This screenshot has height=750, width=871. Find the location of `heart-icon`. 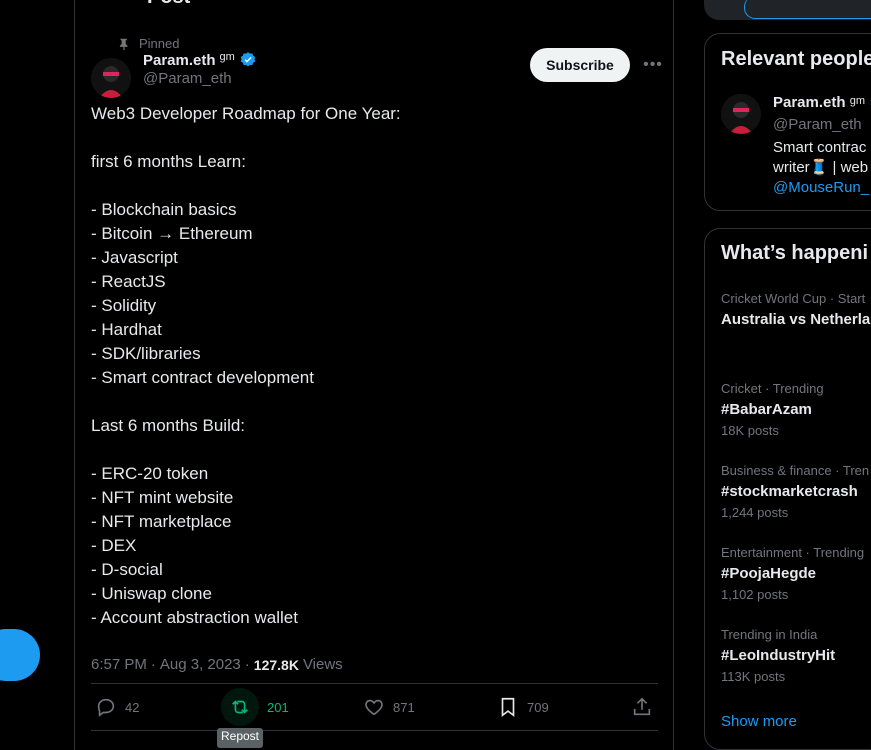

heart-icon is located at coordinates (374, 707).